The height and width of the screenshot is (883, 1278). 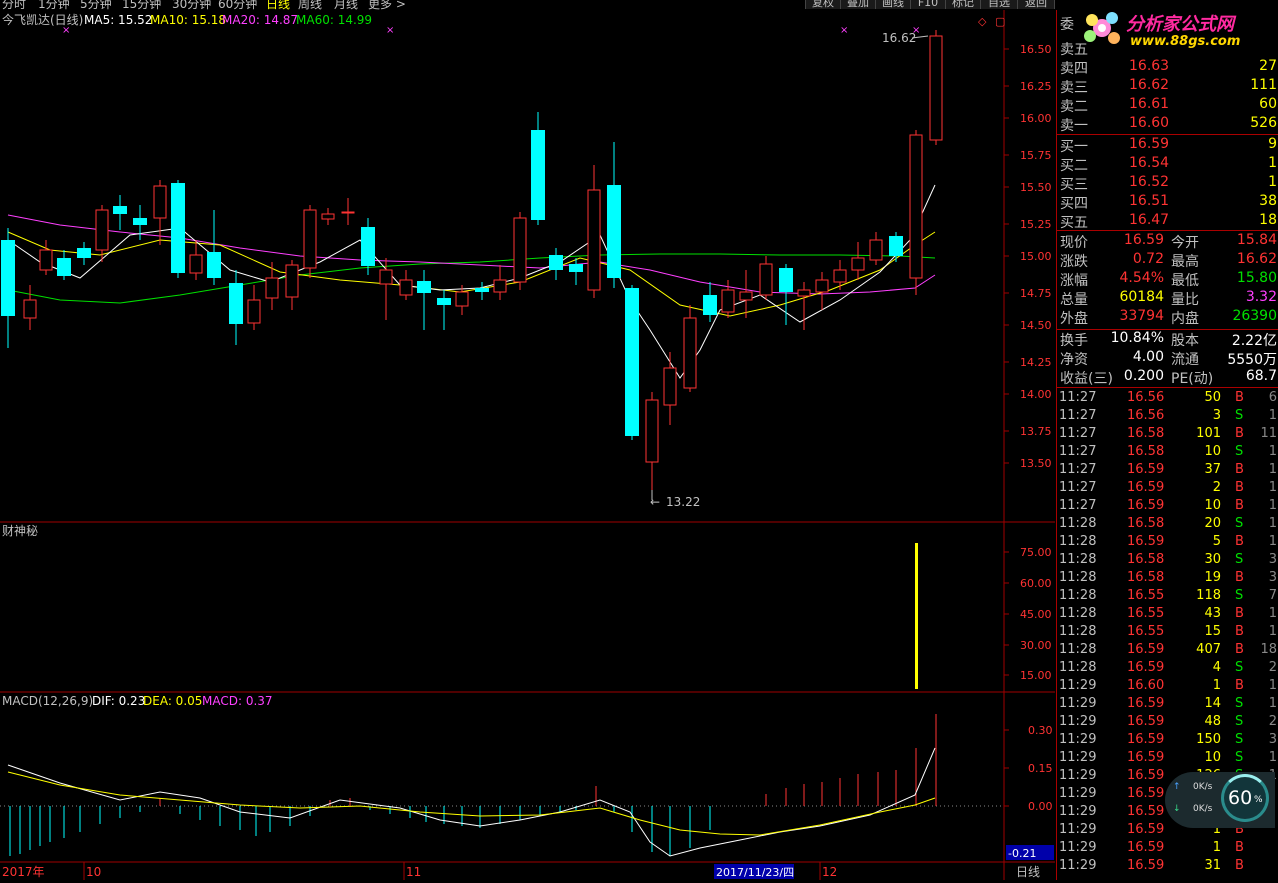 What do you see at coordinates (1074, 88) in the screenshot?
I see `sell-level-label: 卖三` at bounding box center [1074, 88].